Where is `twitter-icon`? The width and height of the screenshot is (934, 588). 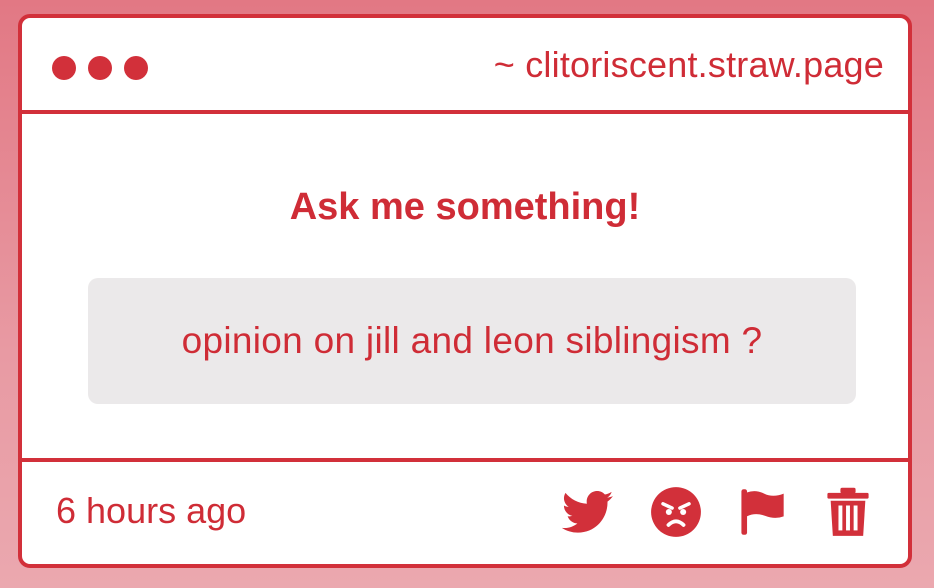 twitter-icon is located at coordinates (588, 512).